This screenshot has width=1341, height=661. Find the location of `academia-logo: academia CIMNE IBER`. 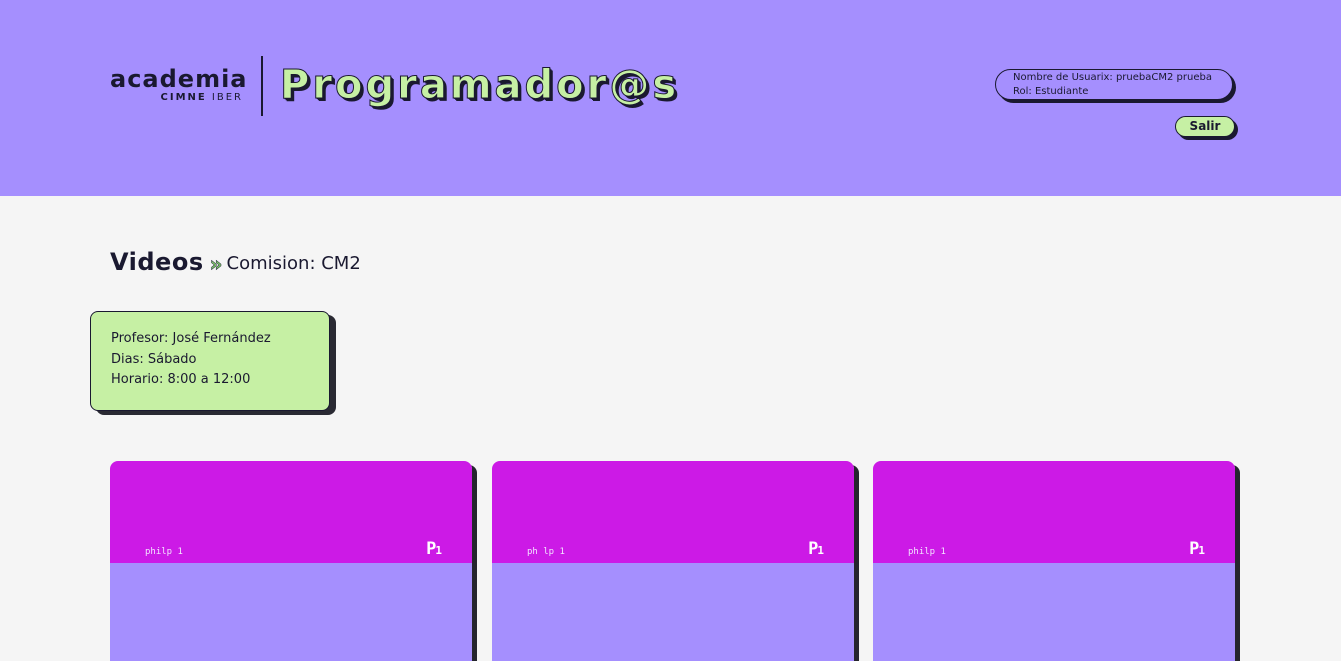

academia-logo: academia CIMNE IBER is located at coordinates (179, 84).